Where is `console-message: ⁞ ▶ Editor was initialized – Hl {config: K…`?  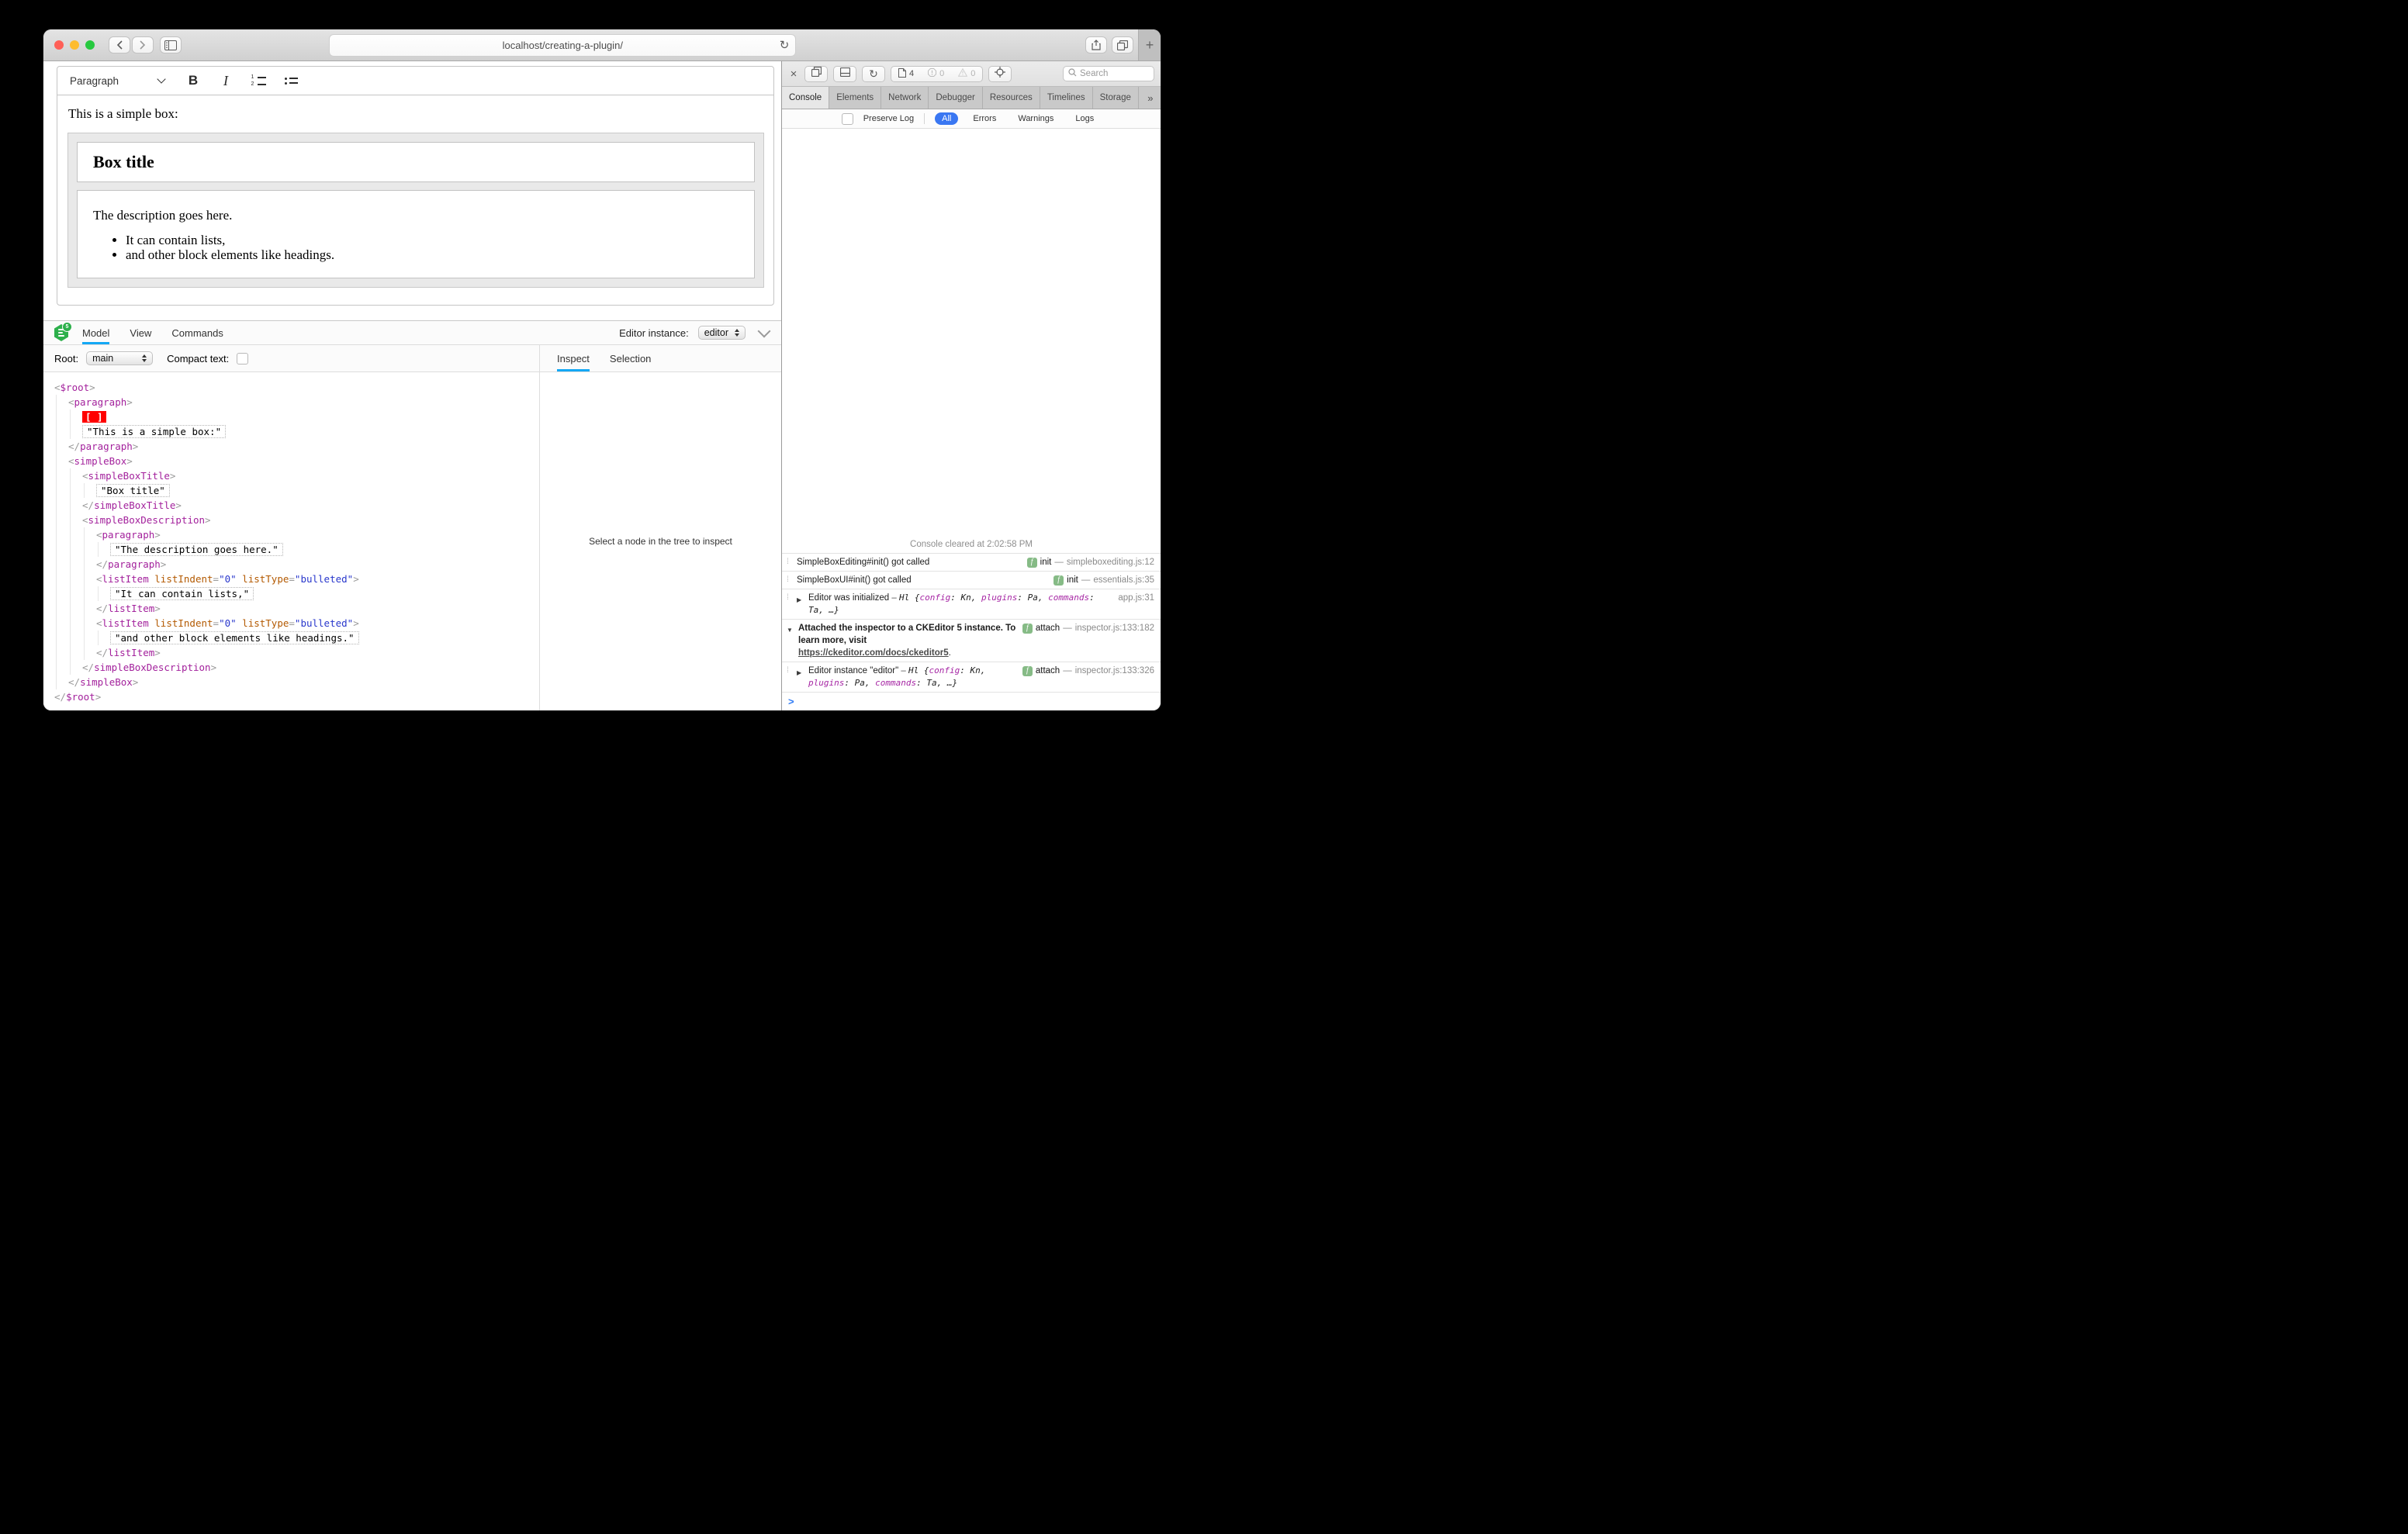 console-message: ⁞ ▶ Editor was initialized – Hl {config: K… is located at coordinates (971, 604).